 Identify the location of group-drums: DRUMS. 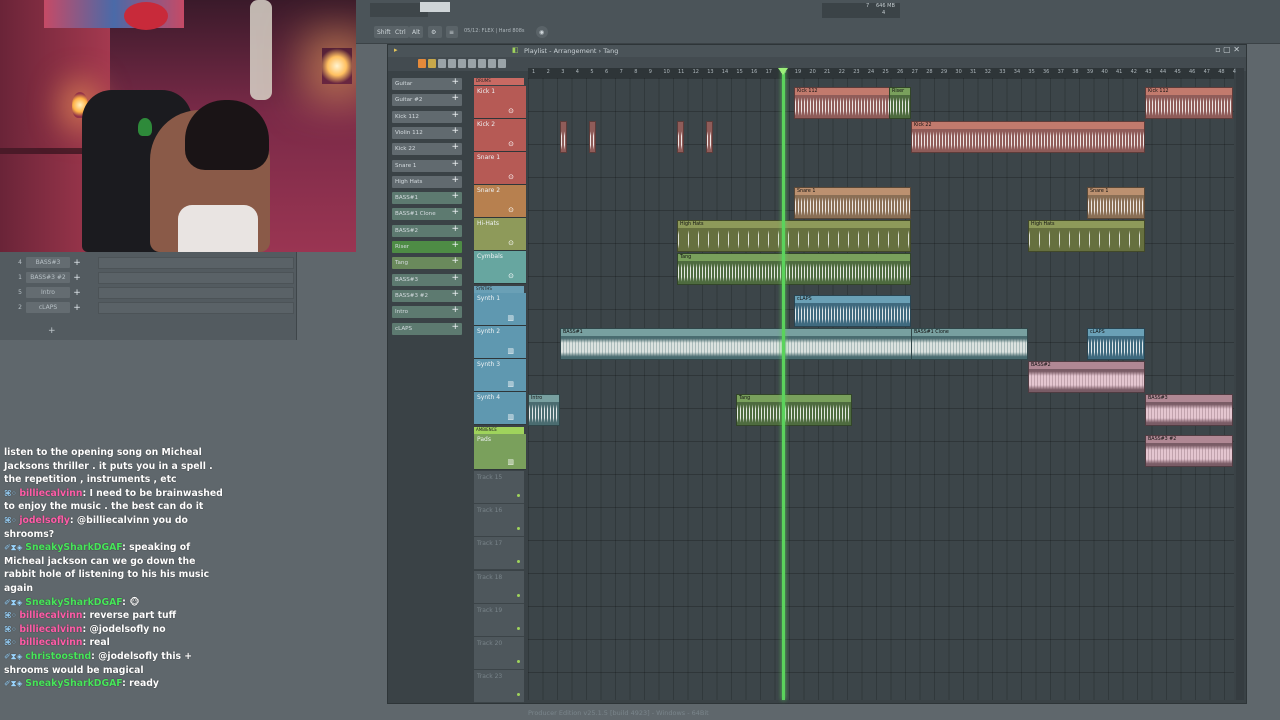
(499, 81).